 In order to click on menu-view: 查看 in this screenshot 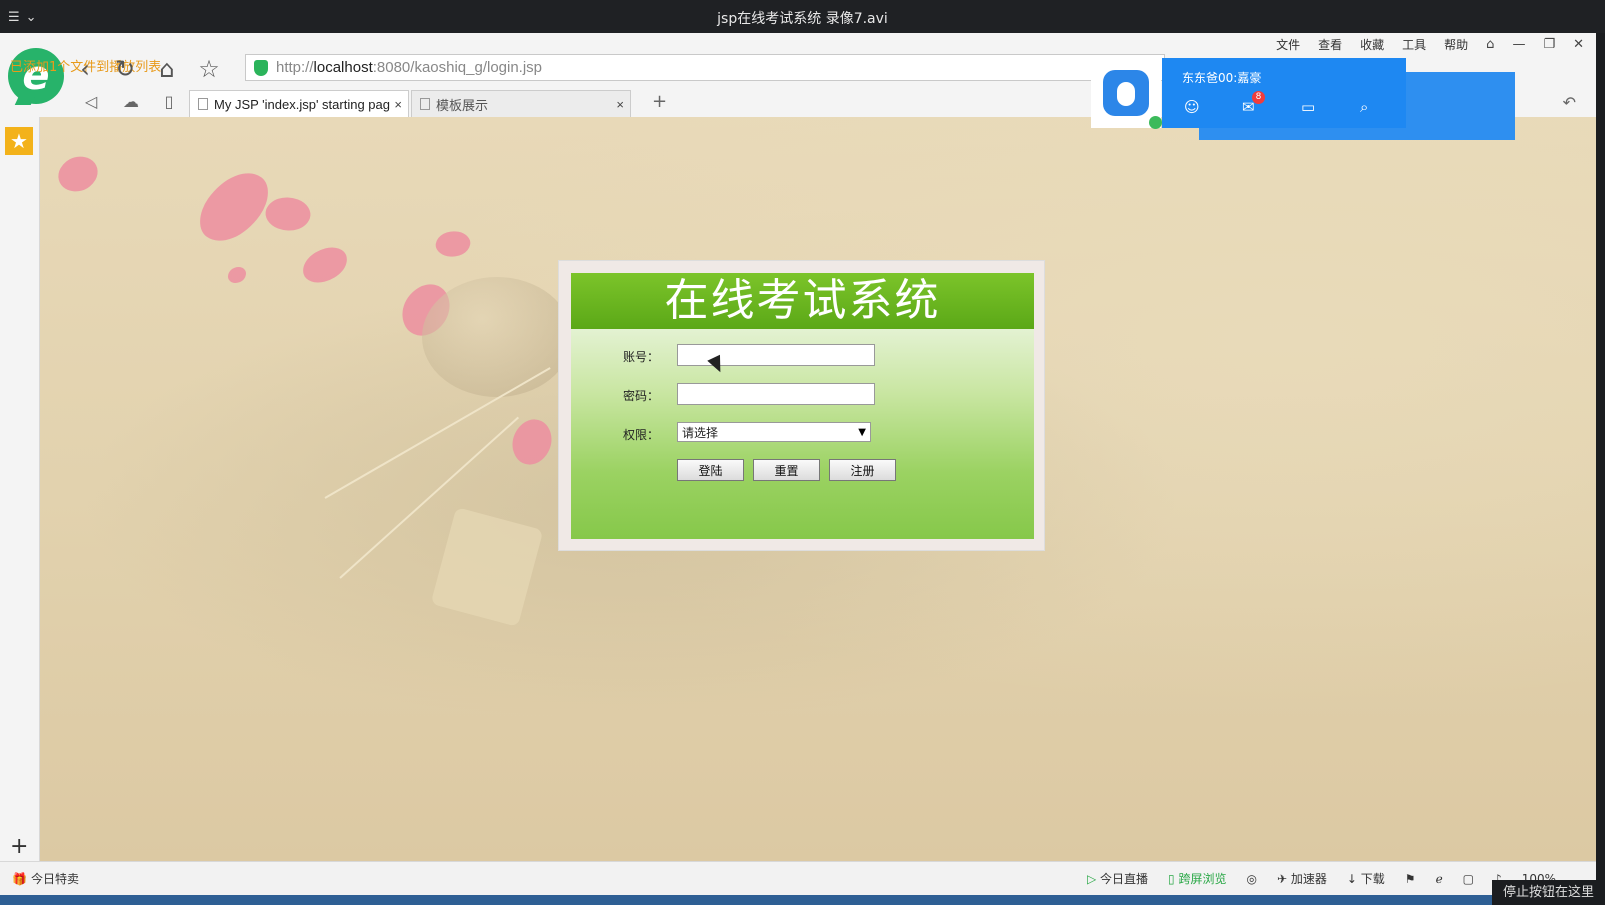, I will do `click(1330, 44)`.